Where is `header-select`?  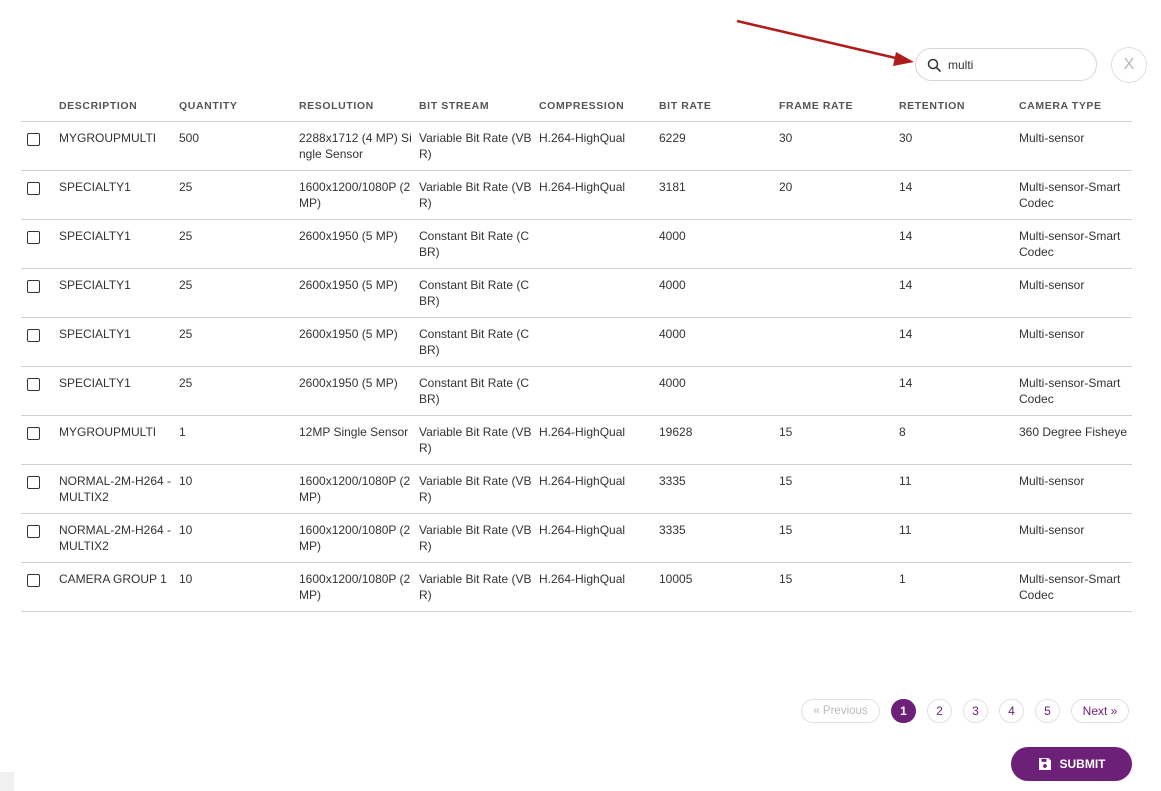 header-select is located at coordinates (40, 107).